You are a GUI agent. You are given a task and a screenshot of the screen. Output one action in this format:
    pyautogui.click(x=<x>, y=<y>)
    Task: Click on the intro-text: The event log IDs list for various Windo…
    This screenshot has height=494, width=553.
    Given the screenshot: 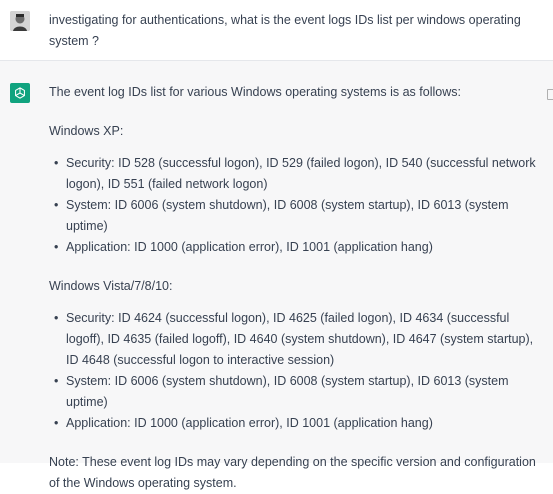 What is the action you would take?
    pyautogui.click(x=255, y=92)
    